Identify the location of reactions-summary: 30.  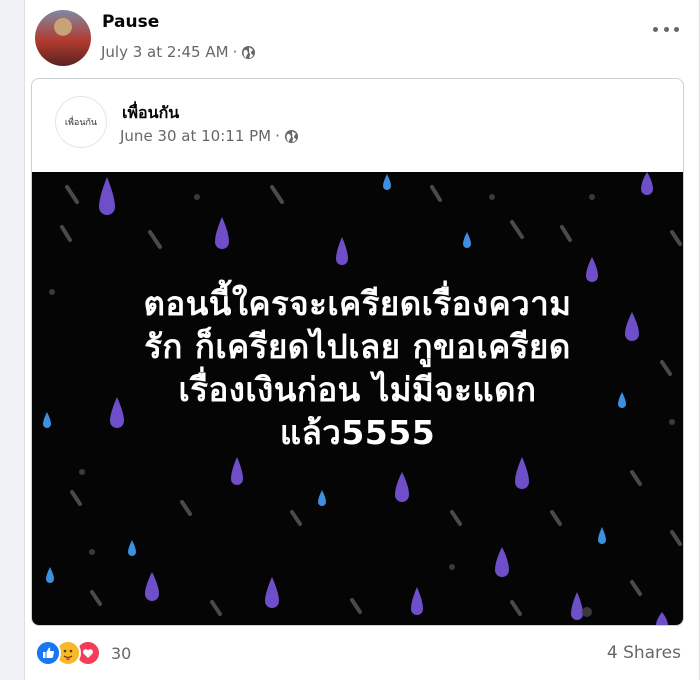
(83, 653).